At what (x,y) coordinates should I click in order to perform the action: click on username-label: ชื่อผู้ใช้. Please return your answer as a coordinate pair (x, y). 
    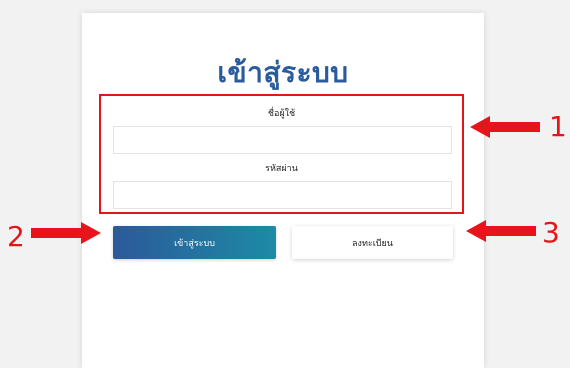
    Looking at the image, I should click on (281, 114).